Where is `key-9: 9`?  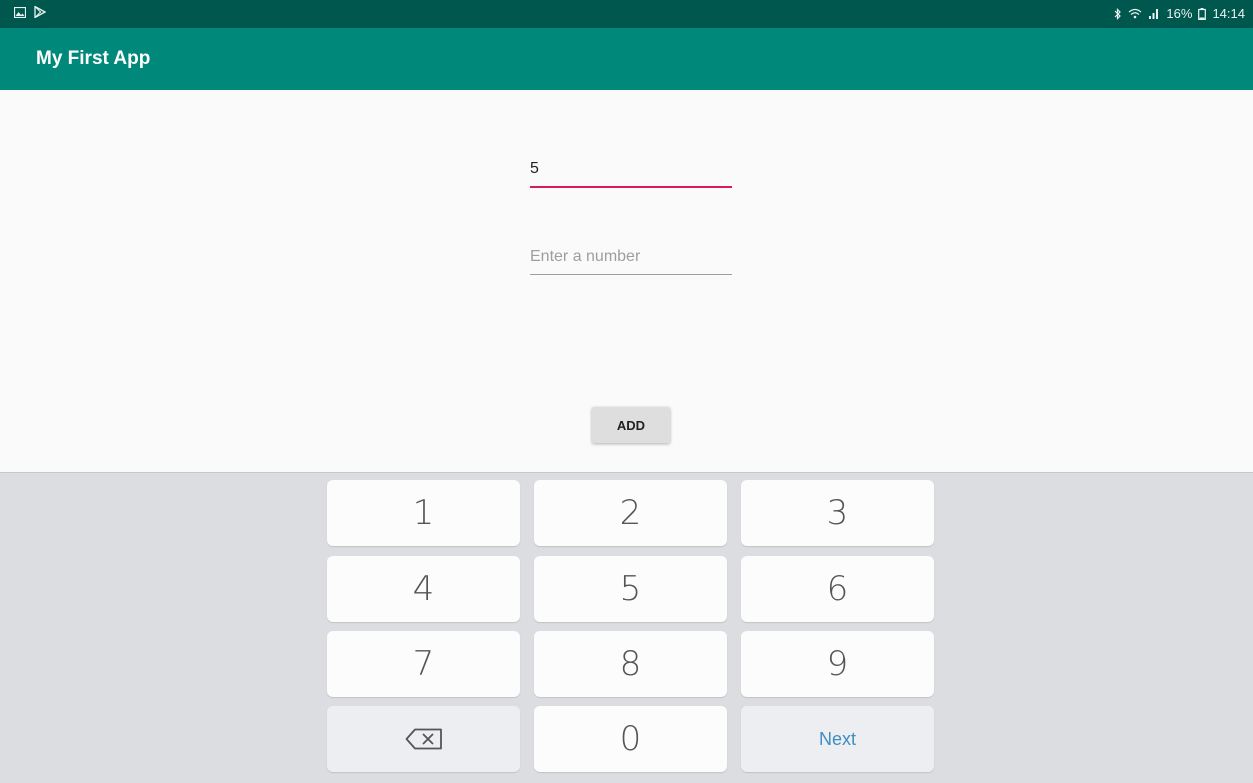 key-9: 9 is located at coordinates (837, 664).